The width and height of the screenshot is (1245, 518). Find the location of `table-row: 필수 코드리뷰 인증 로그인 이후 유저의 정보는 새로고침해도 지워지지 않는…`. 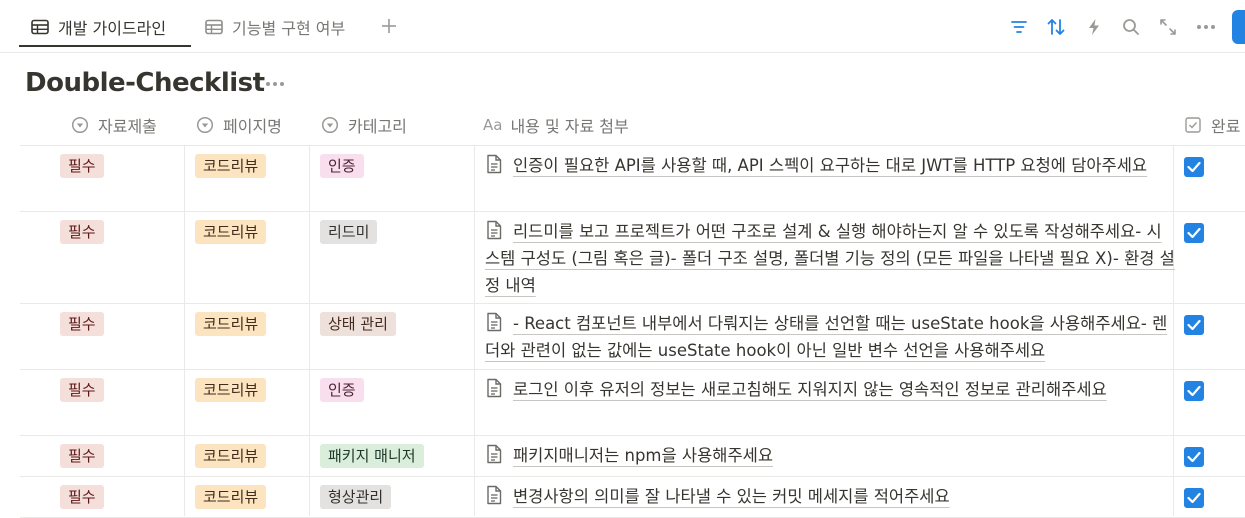

table-row: 필수 코드리뷰 인증 로그인 이후 유저의 정보는 새로고침해도 지워지지 않는… is located at coordinates (632, 403).